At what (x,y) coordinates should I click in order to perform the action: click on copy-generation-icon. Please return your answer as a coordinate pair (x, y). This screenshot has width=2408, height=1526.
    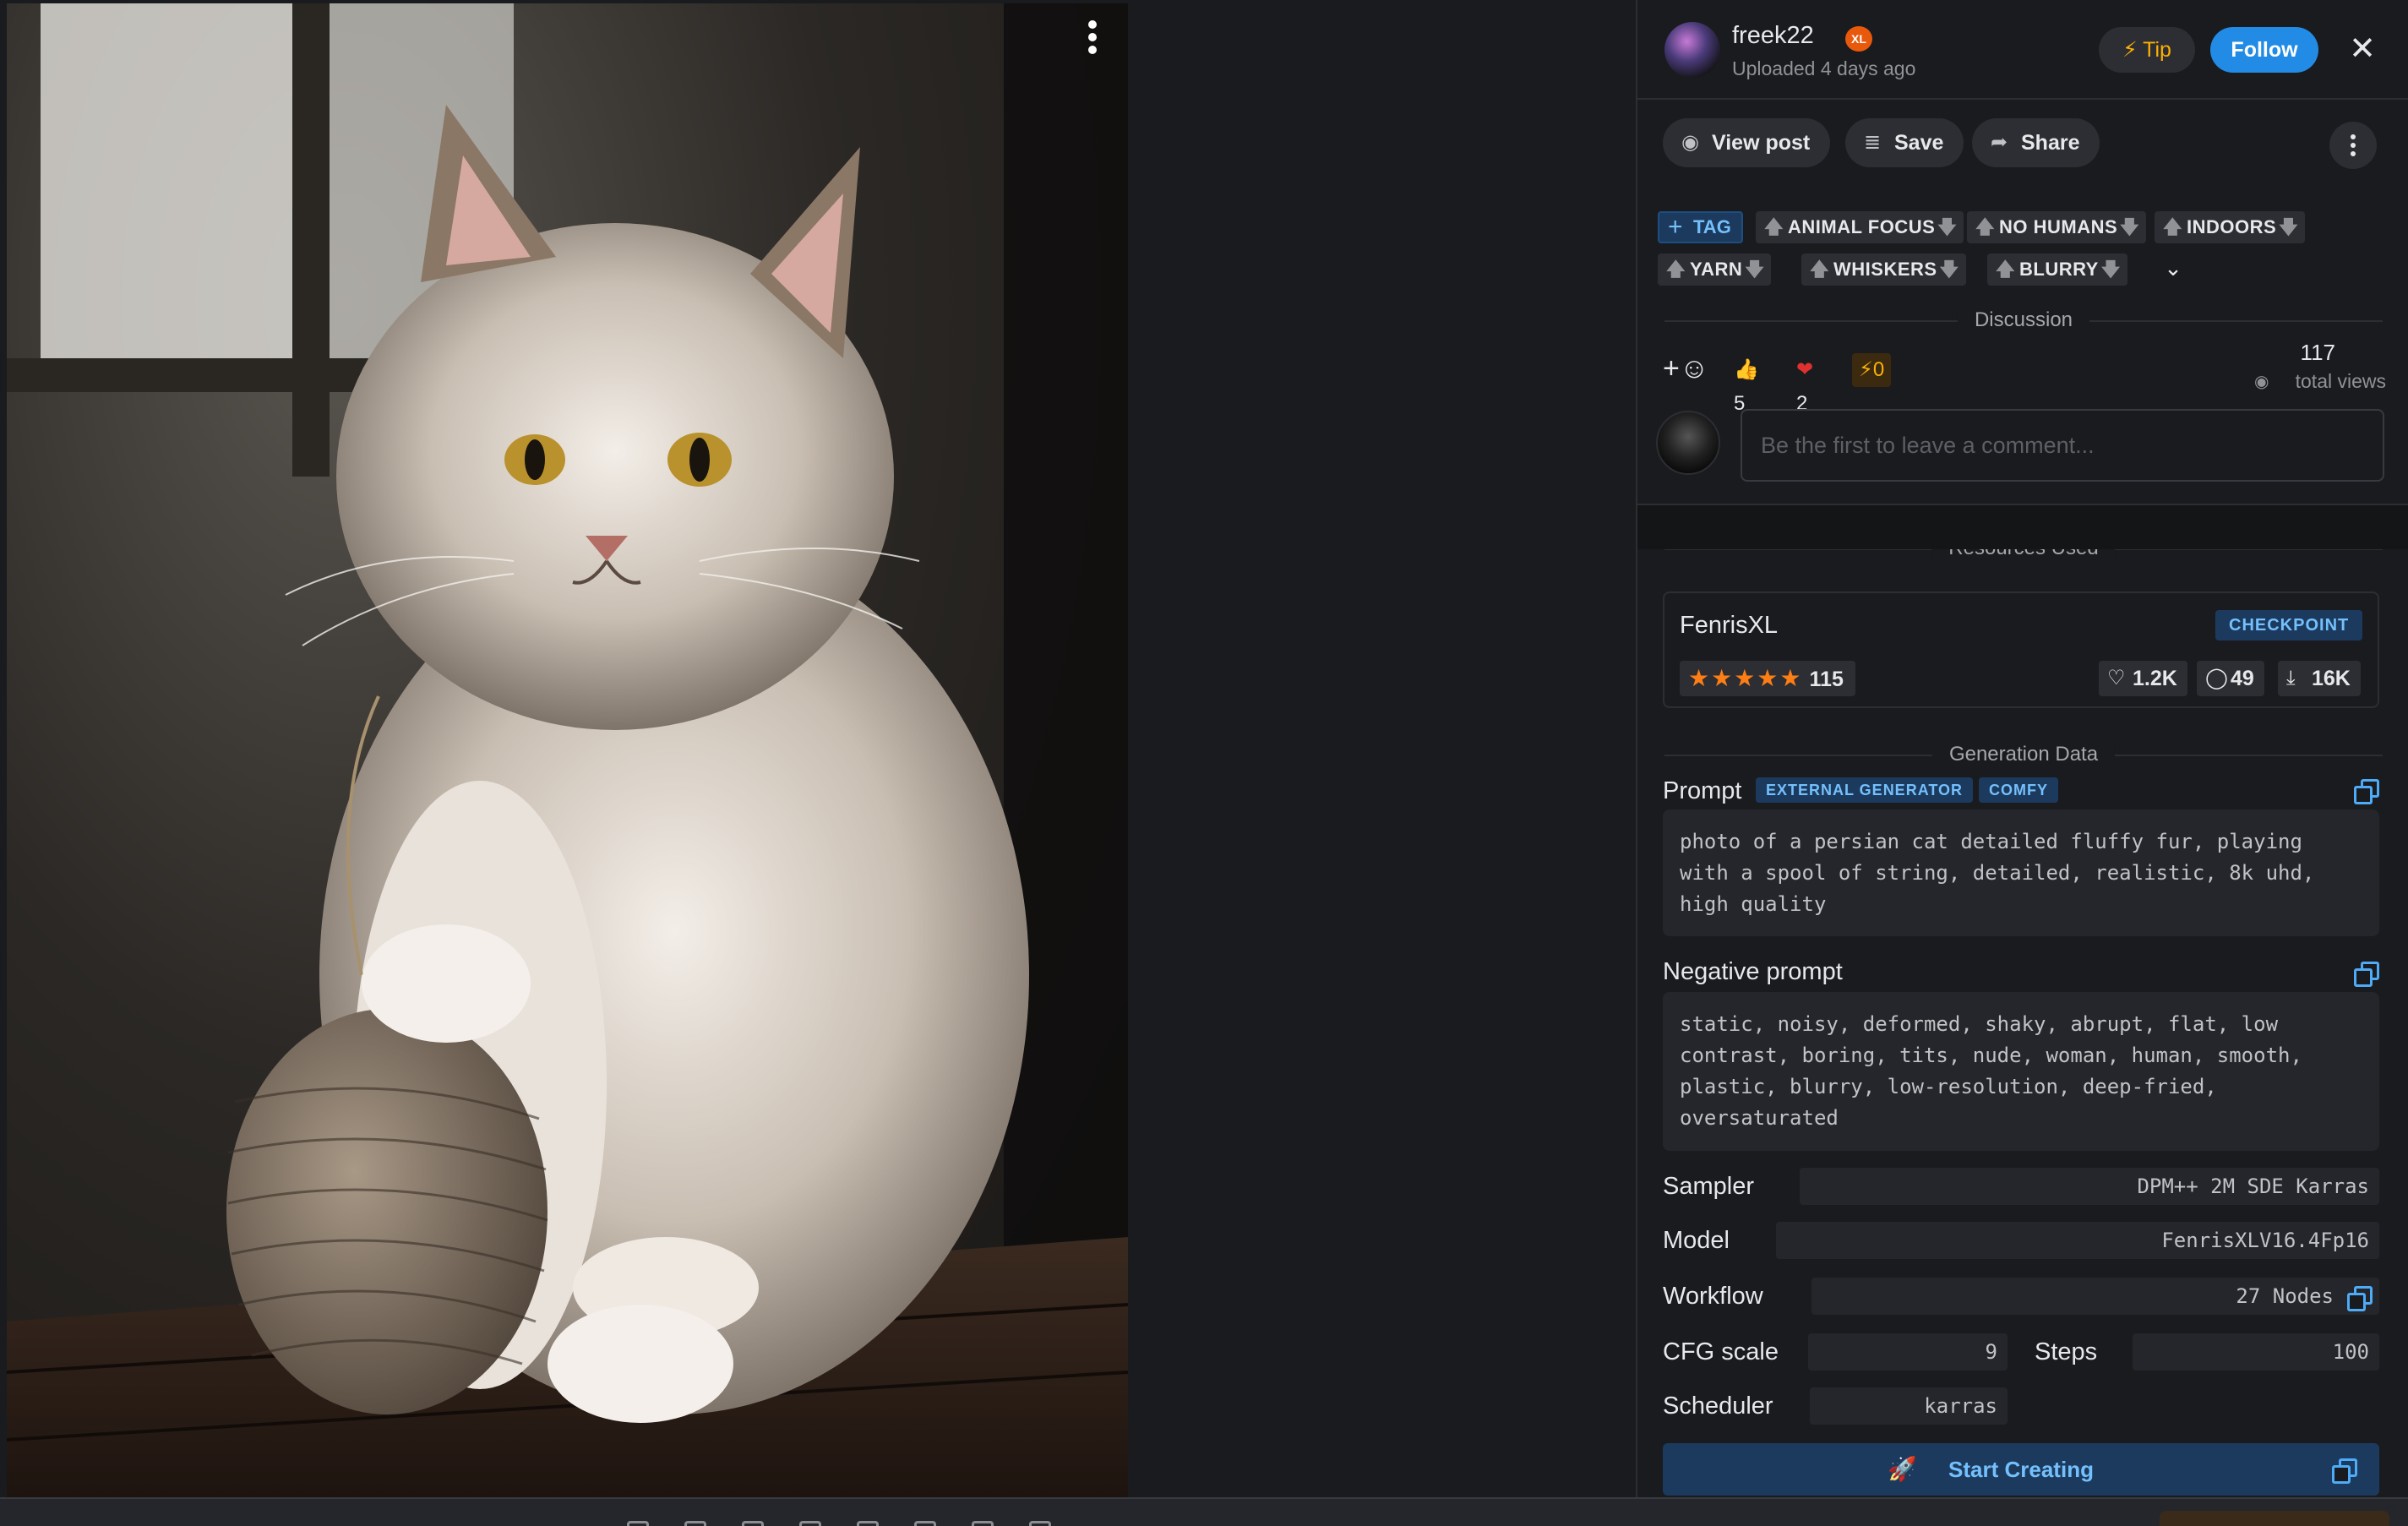
    Looking at the image, I should click on (2344, 1471).